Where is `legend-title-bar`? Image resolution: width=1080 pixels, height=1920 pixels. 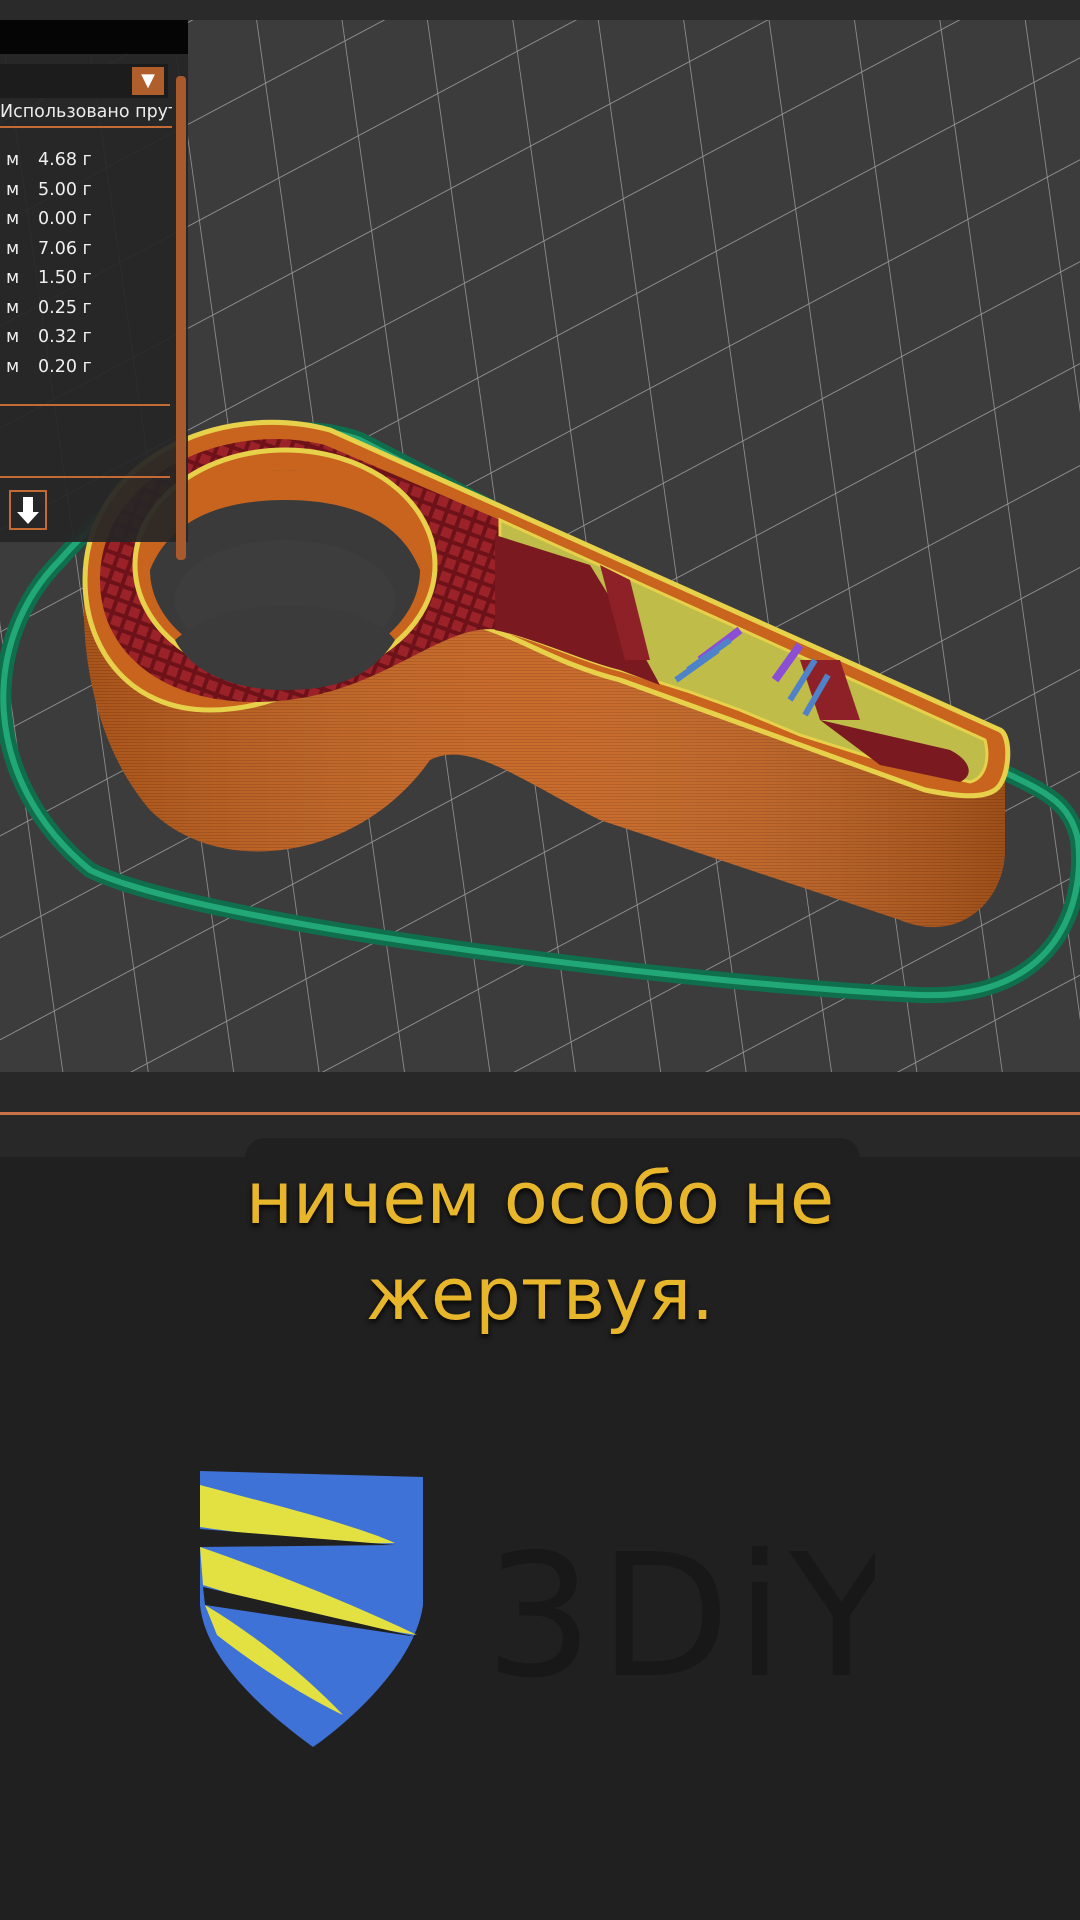
legend-title-bar is located at coordinates (94, 37).